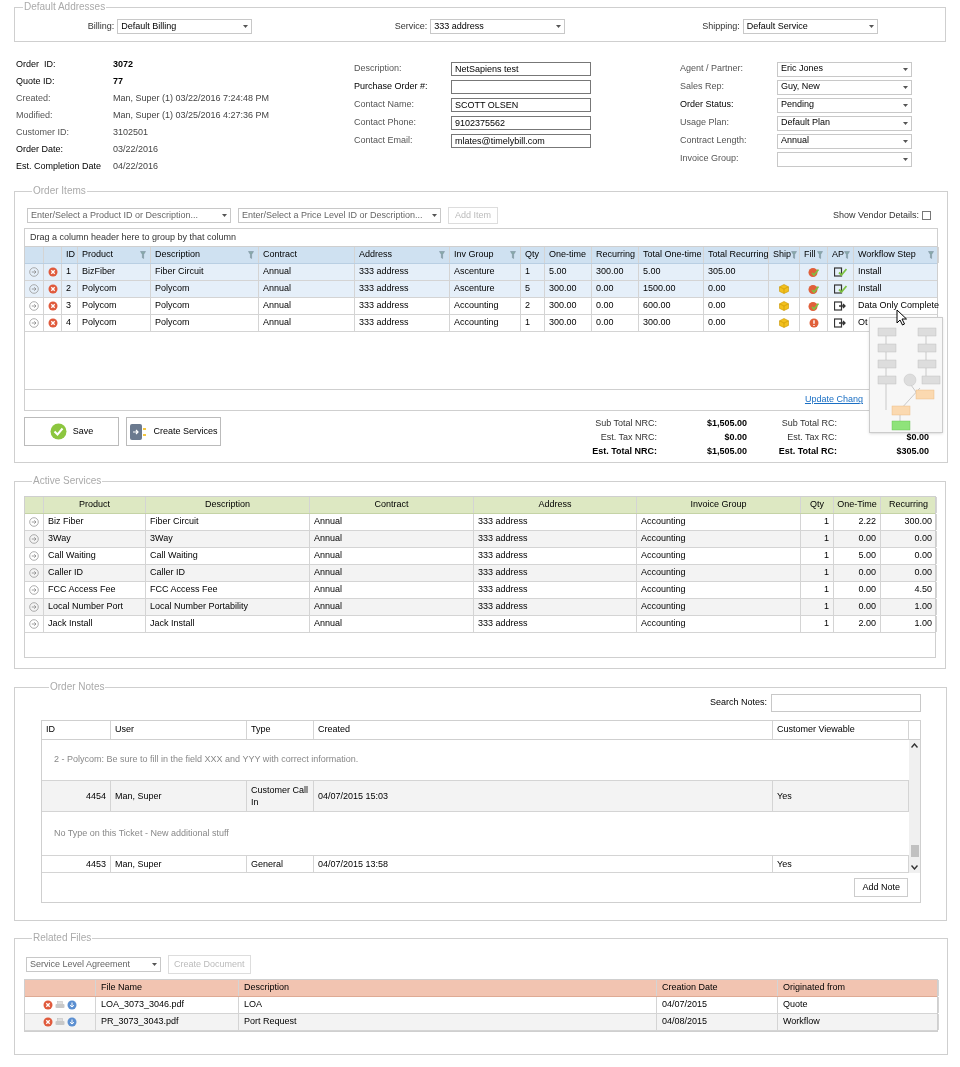  Describe the element at coordinates (914, 867) in the screenshot. I see `scroll-down-icon` at that location.